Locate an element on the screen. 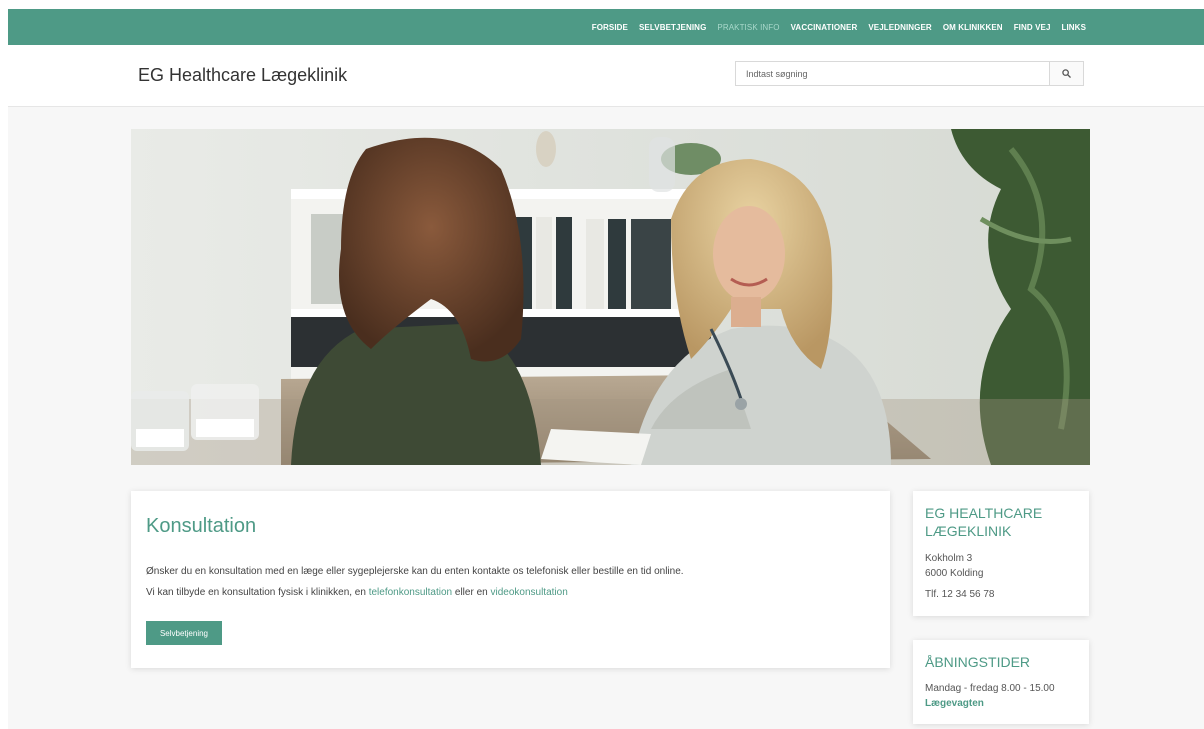 The width and height of the screenshot is (1204, 729). clinic-address-street: Kokholm 3 is located at coordinates (949, 558).